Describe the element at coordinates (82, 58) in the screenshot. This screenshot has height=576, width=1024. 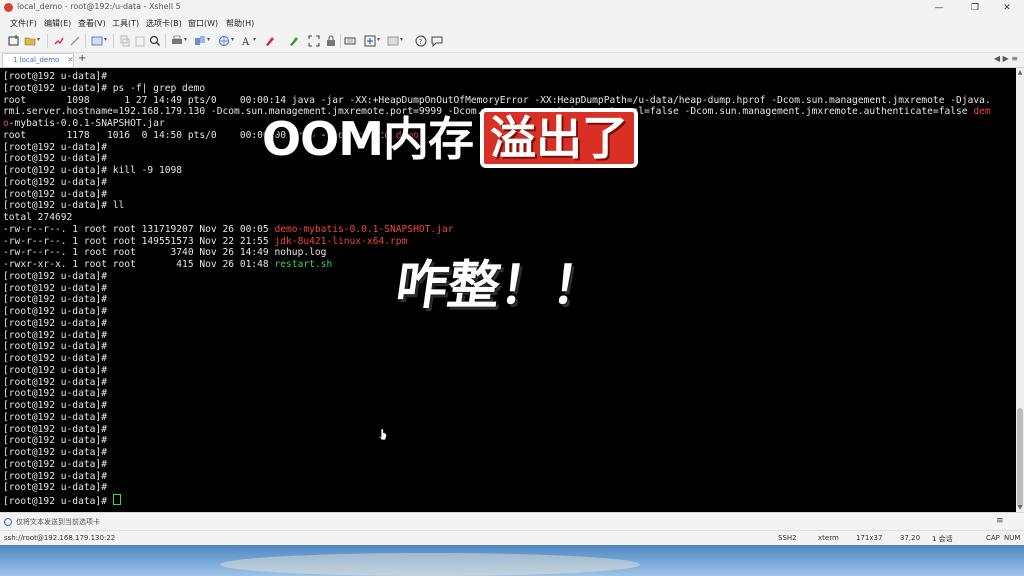
I see `add-tab-icon: +` at that location.